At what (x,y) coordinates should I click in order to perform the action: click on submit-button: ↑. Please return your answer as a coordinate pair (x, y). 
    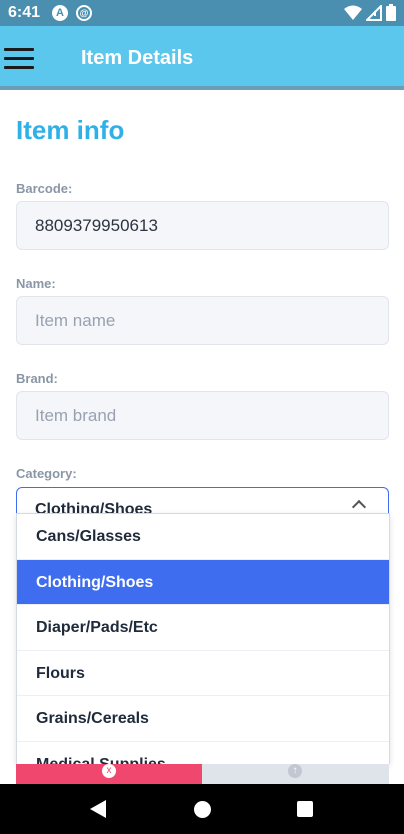
    Looking at the image, I should click on (295, 774).